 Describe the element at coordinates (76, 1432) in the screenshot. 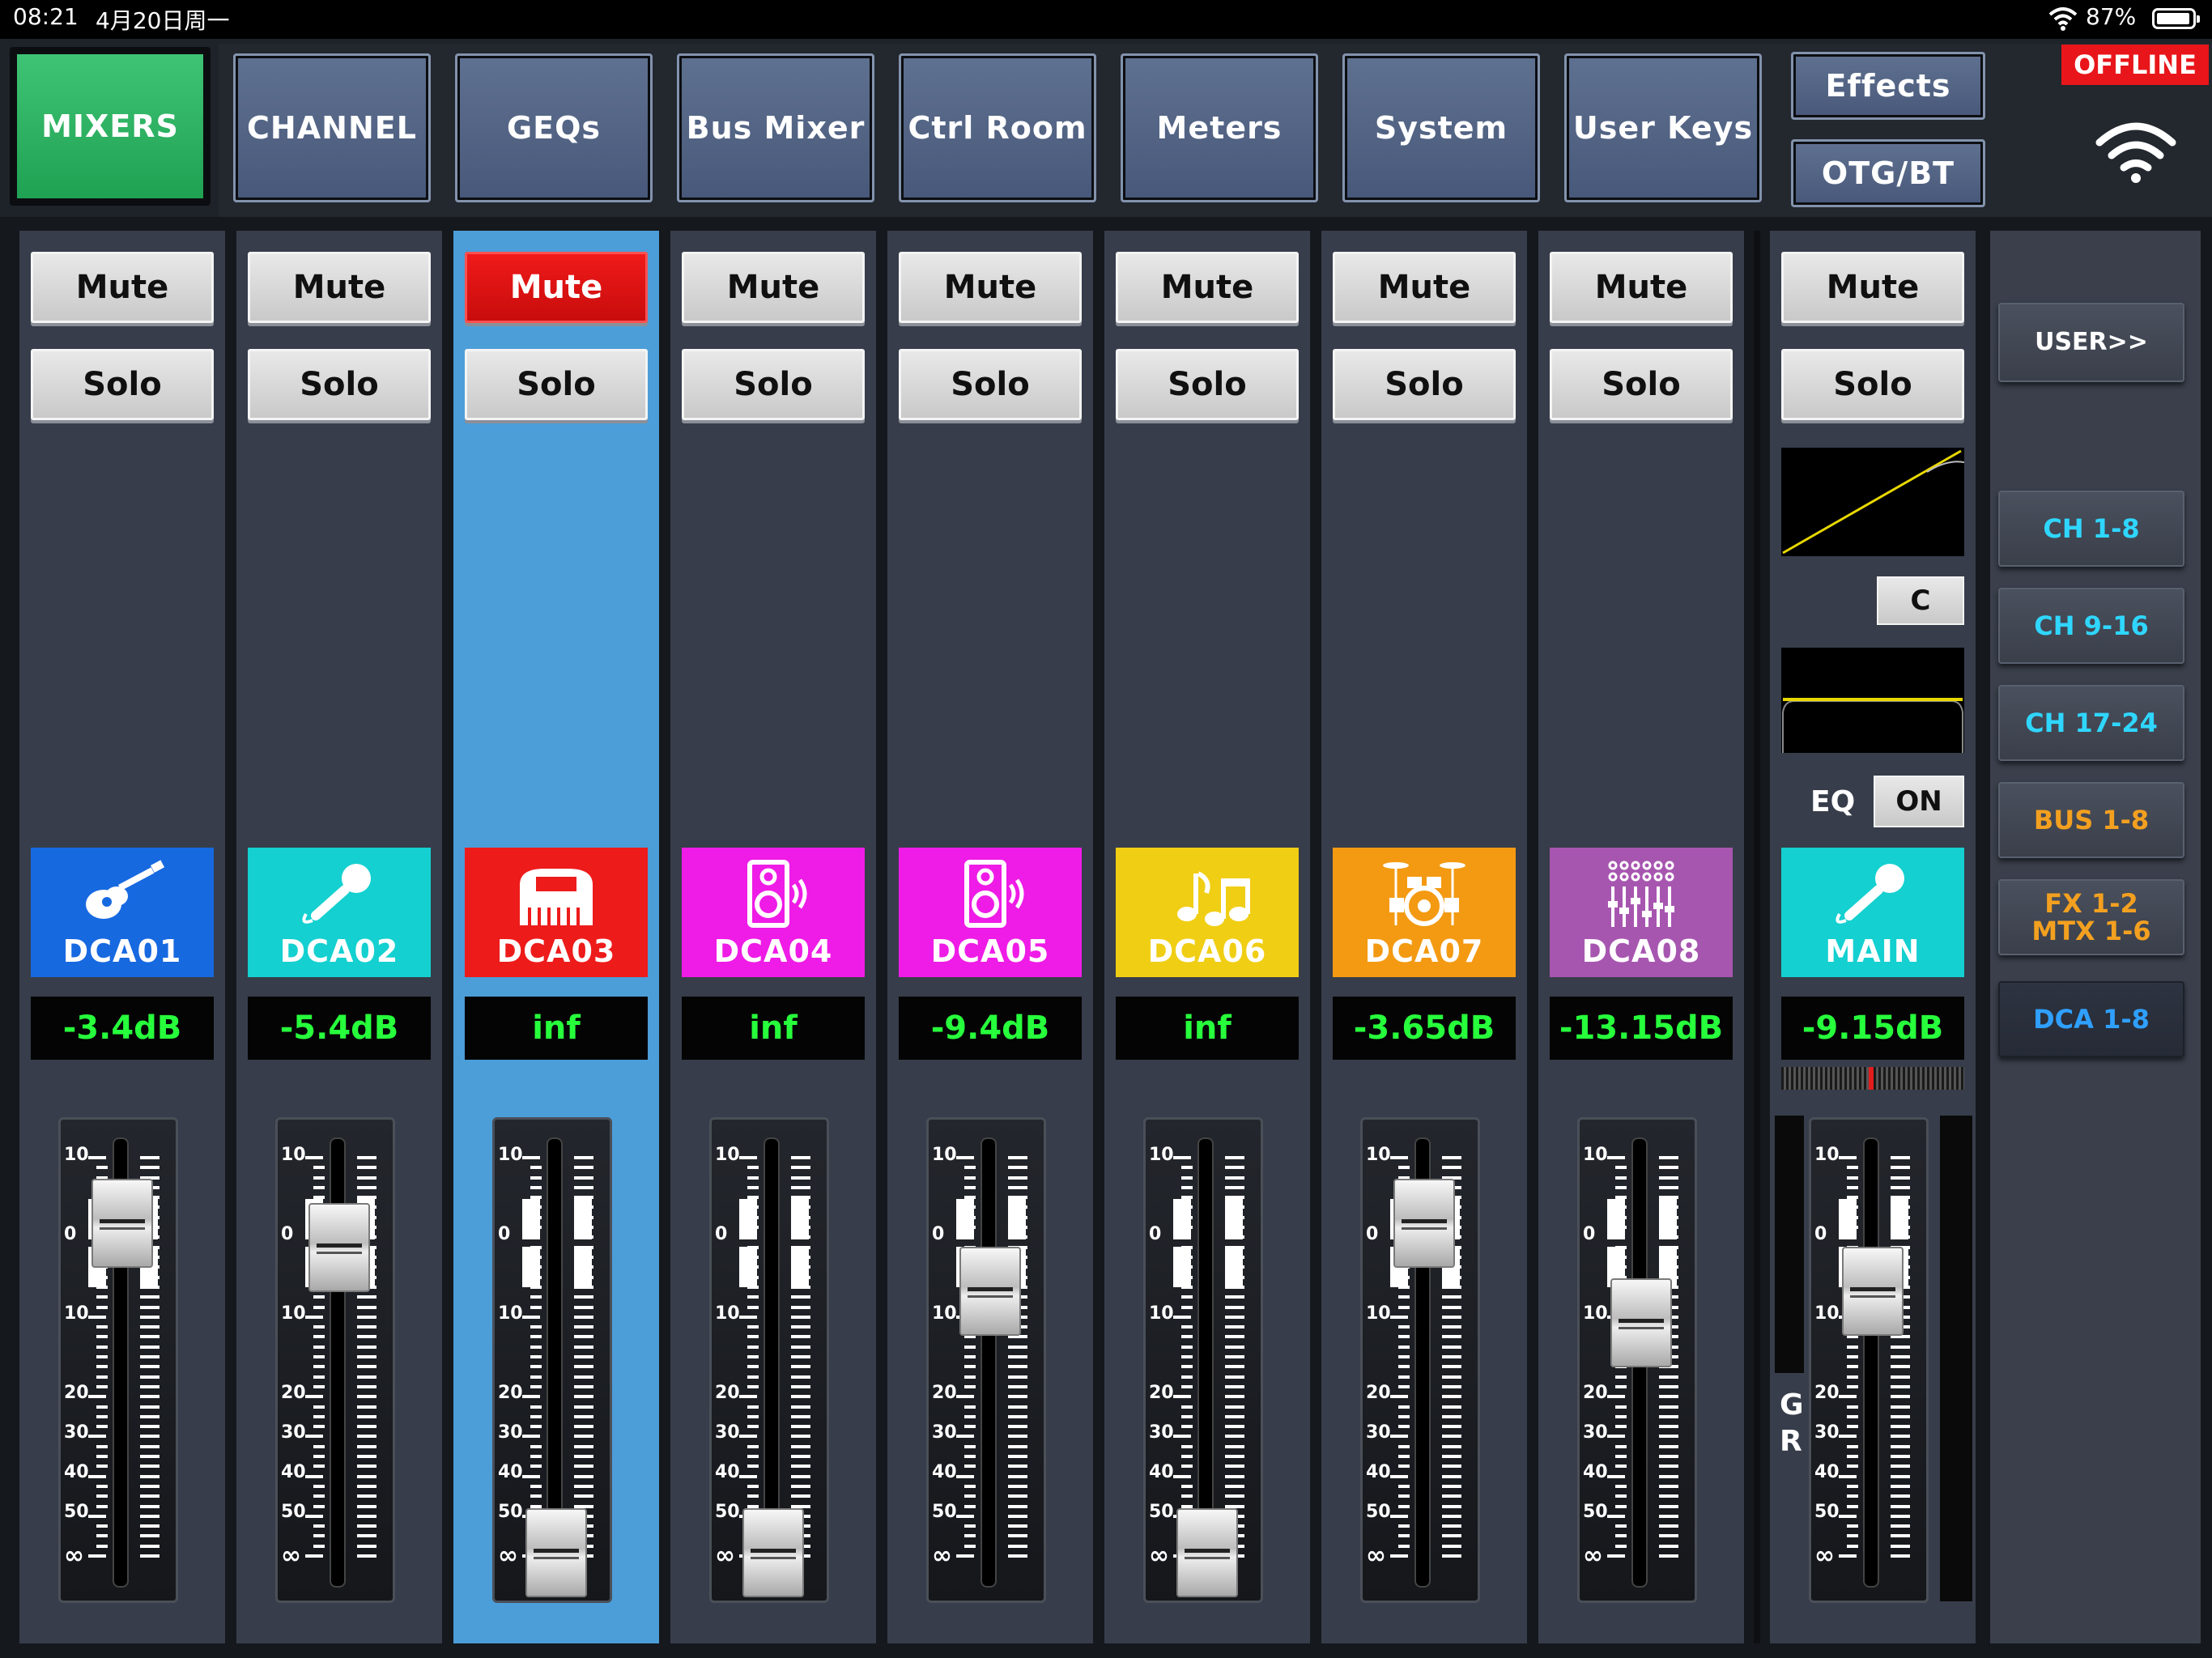

I see `fader-scale-label: 30` at that location.